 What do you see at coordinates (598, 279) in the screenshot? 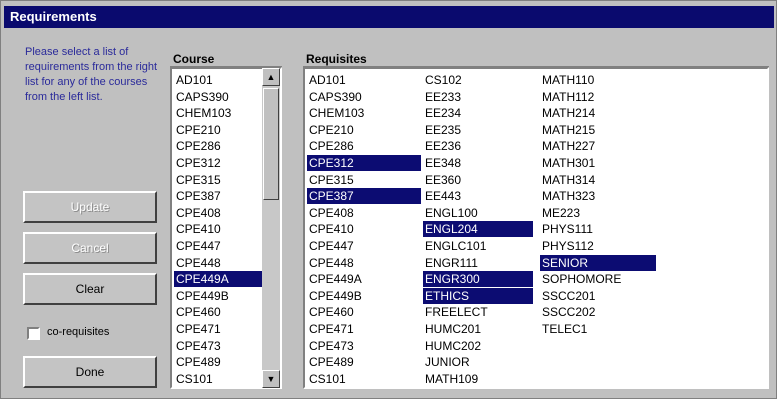
I see `requisite-list-item: SOPHOMORE` at bounding box center [598, 279].